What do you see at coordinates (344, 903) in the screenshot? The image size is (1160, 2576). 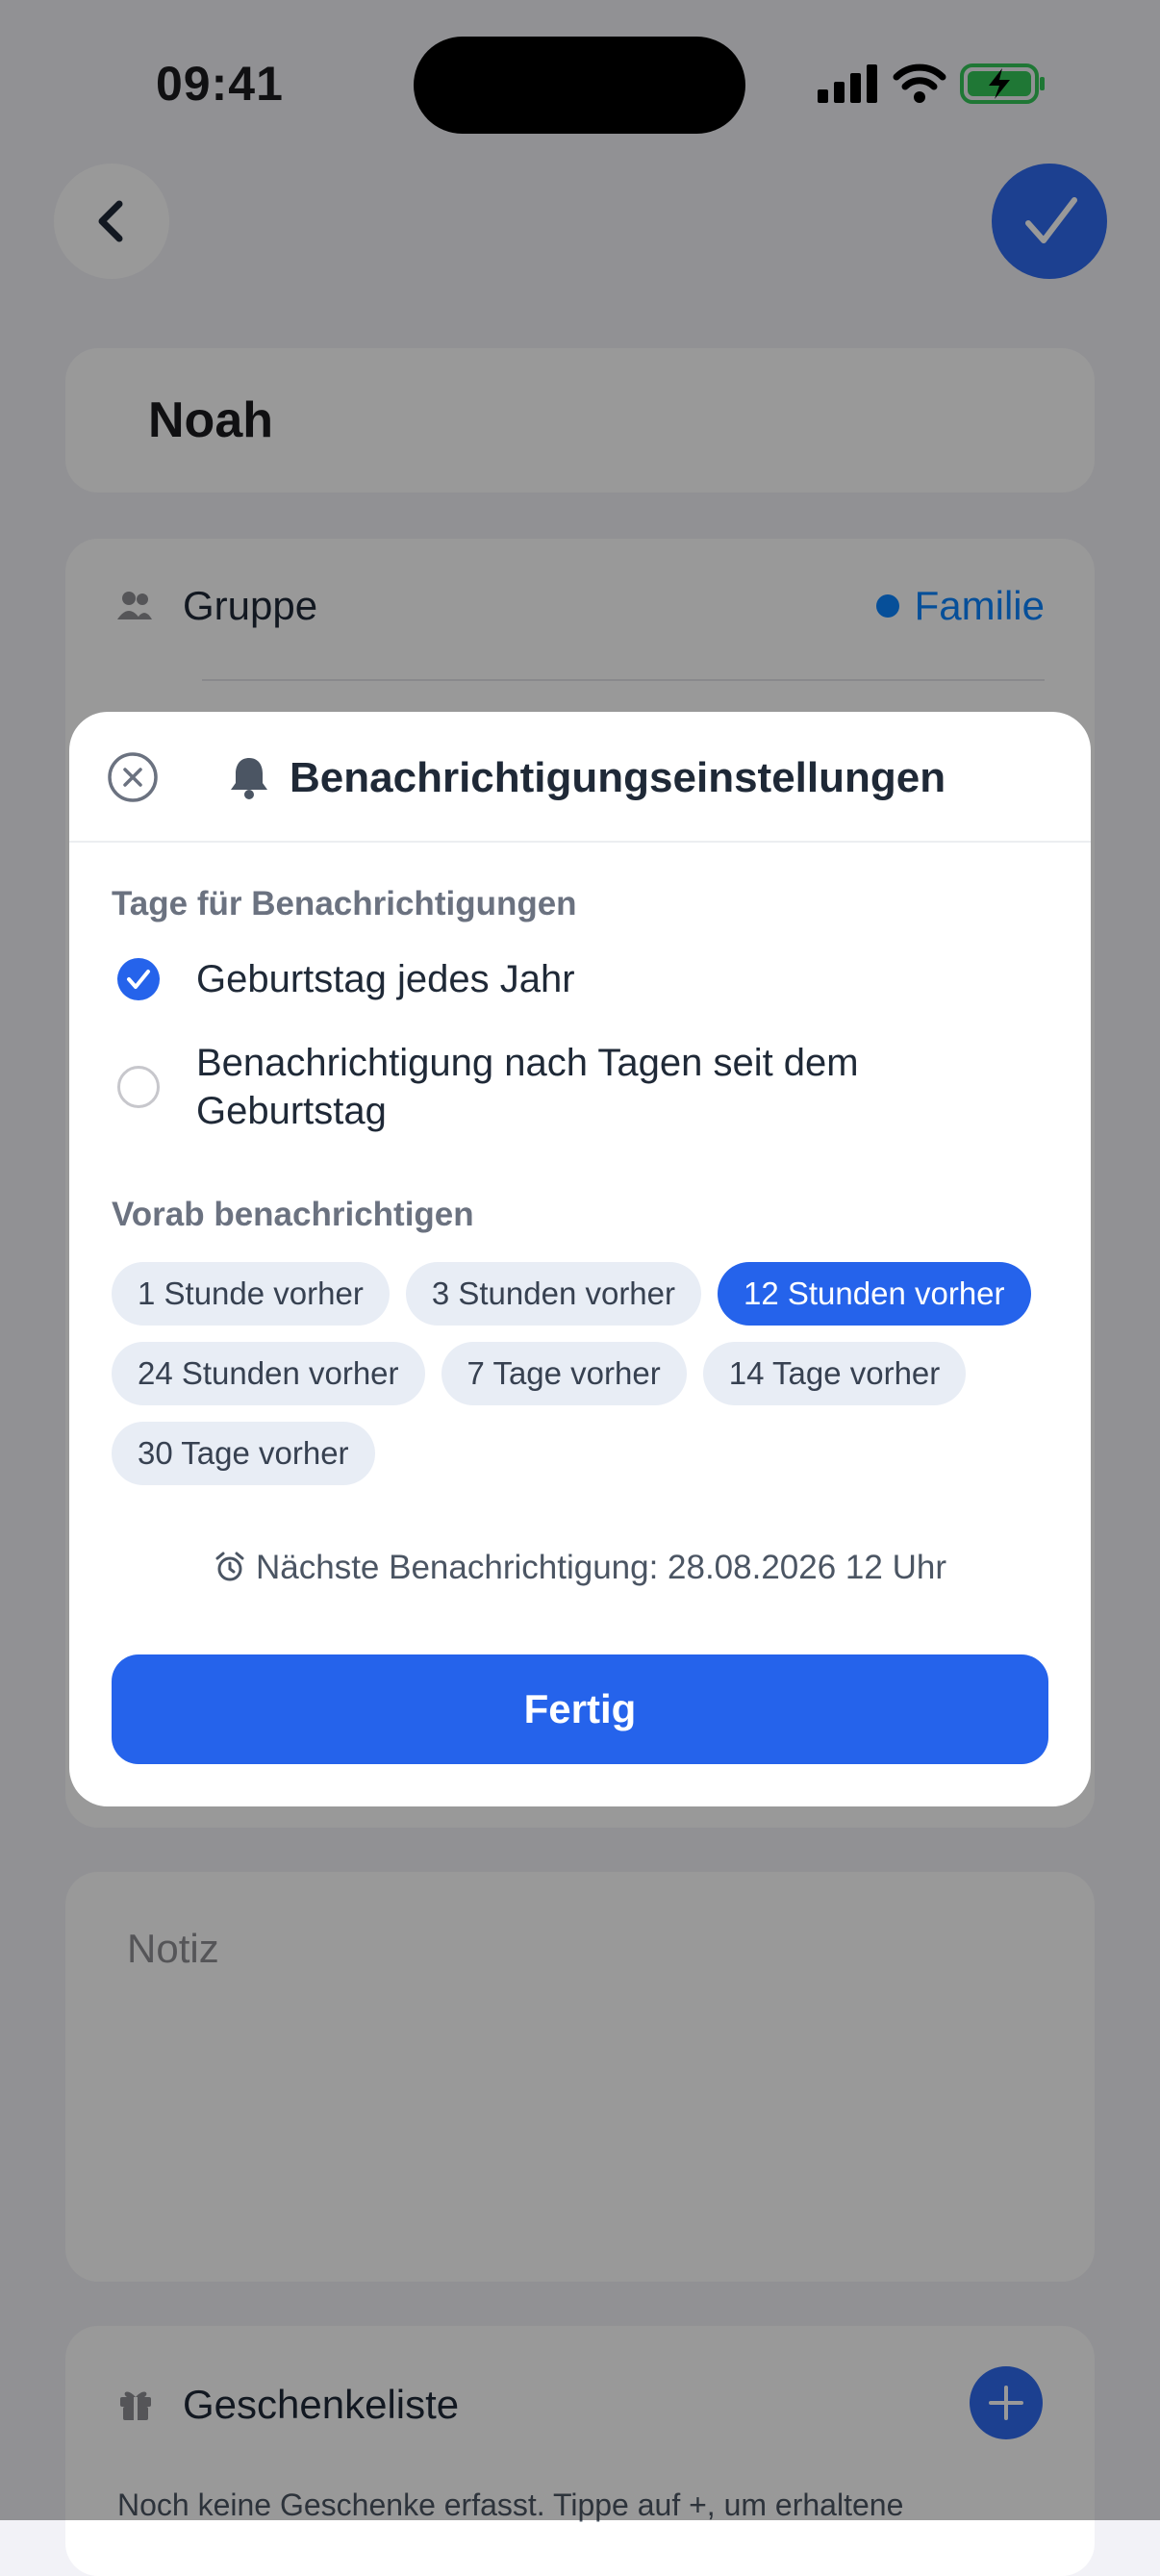 I see `days-section-label: Tage für Benachrichtigungen` at bounding box center [344, 903].